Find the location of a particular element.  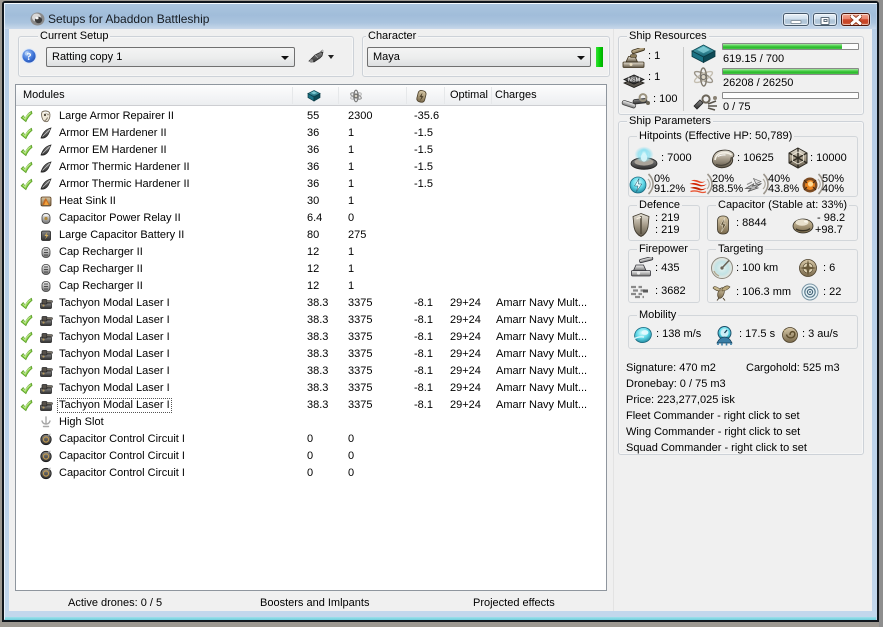

svg-text: NSM is located at coordinates (634, 81).